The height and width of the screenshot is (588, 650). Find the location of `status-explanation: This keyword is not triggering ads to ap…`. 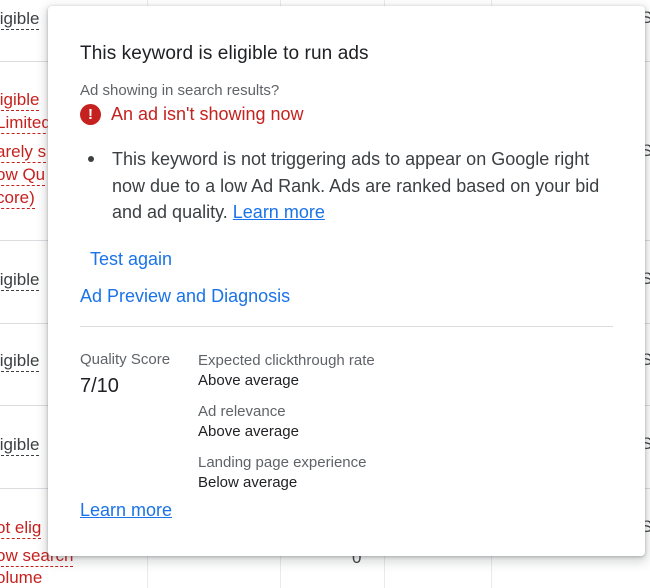

status-explanation: This keyword is not triggering ads to ap… is located at coordinates (350, 186).